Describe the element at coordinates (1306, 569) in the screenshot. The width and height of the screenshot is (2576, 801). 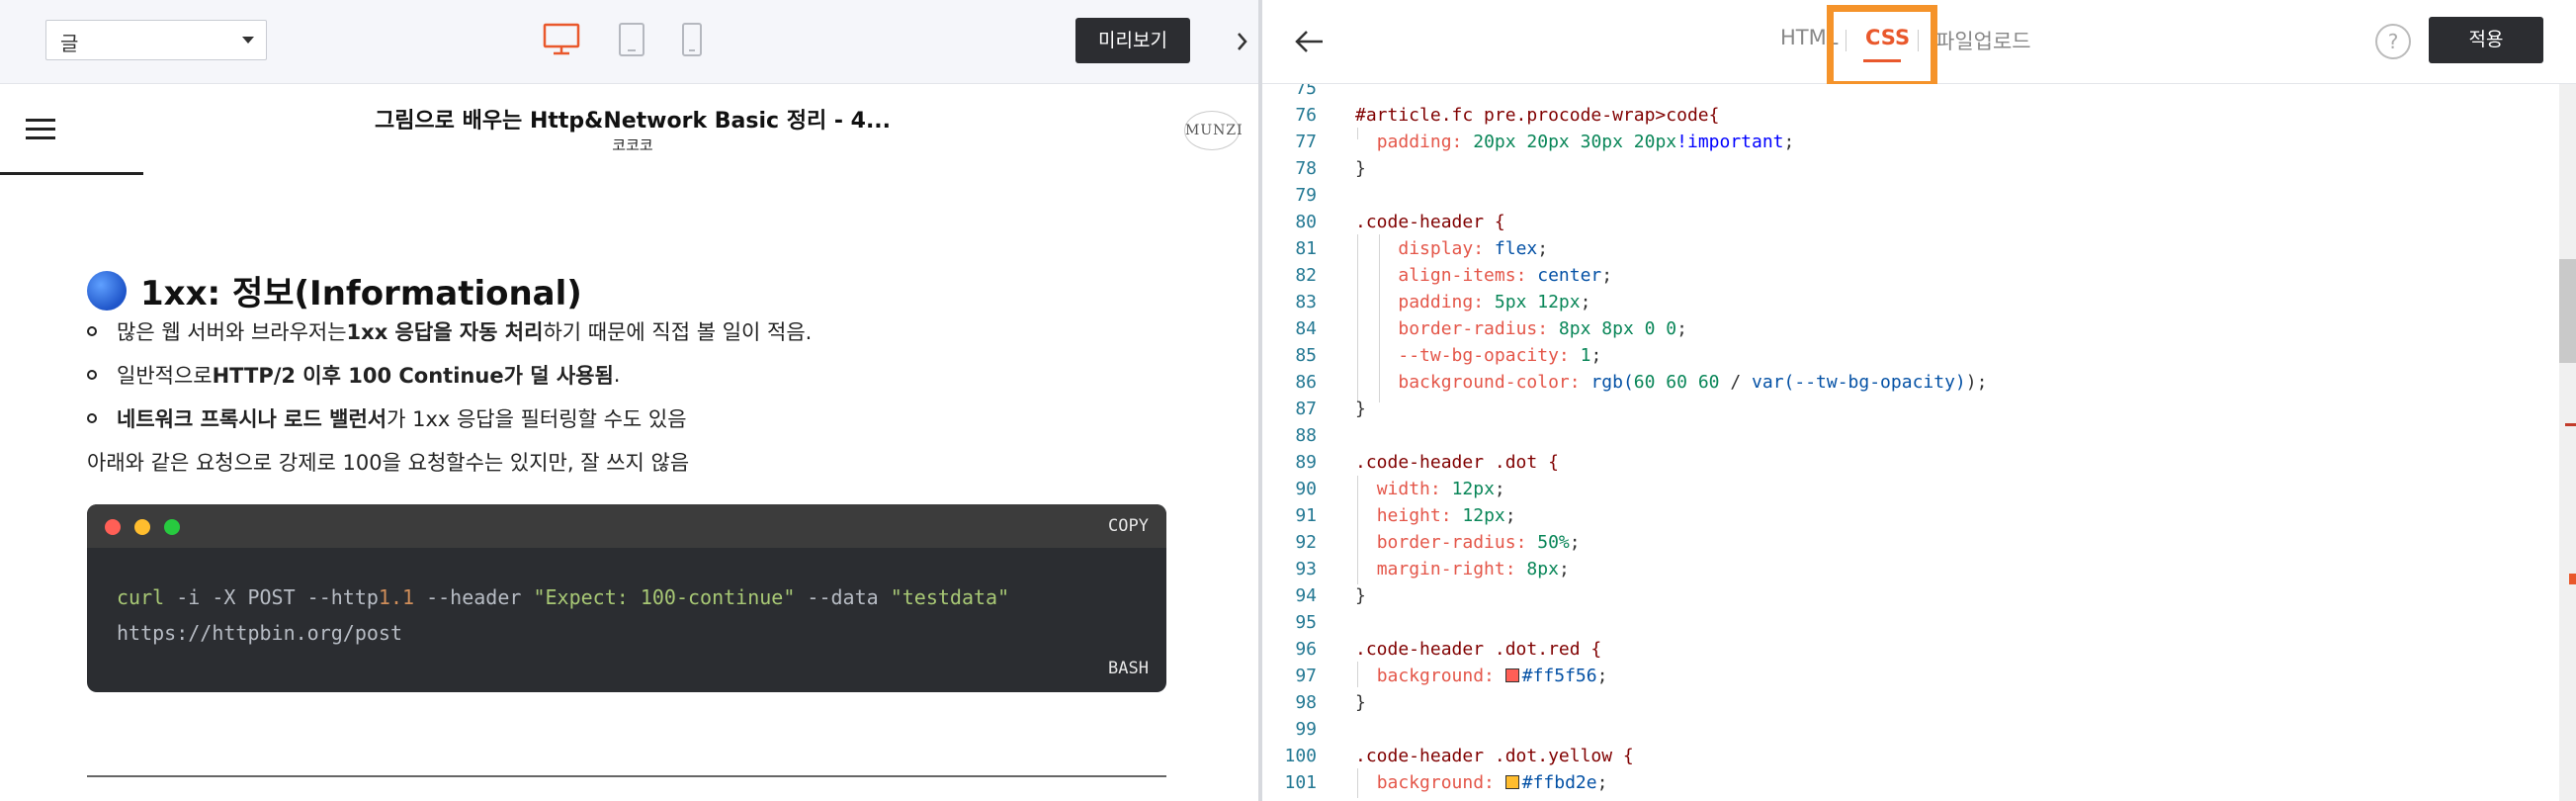
I see `line-number: 93` at that location.